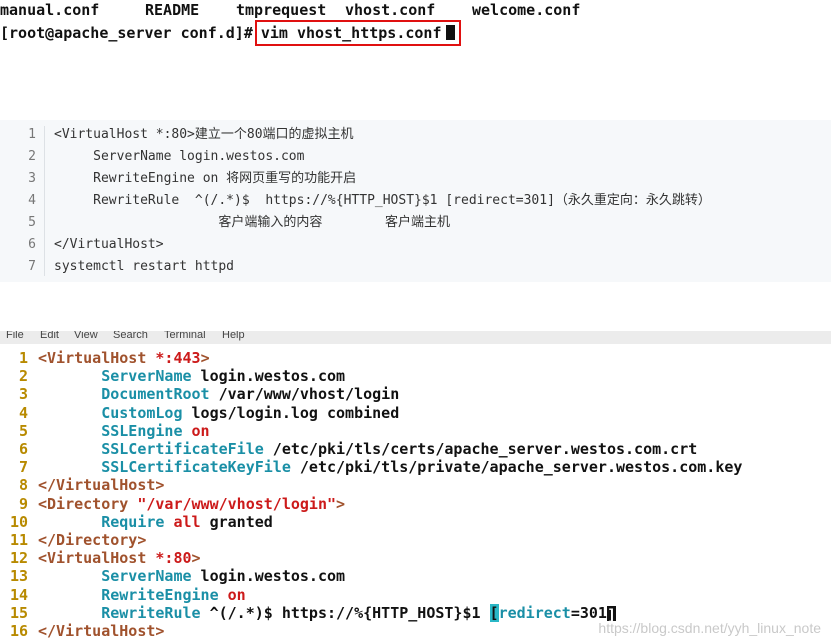  I want to click on line-number: 5, so click(32, 222).